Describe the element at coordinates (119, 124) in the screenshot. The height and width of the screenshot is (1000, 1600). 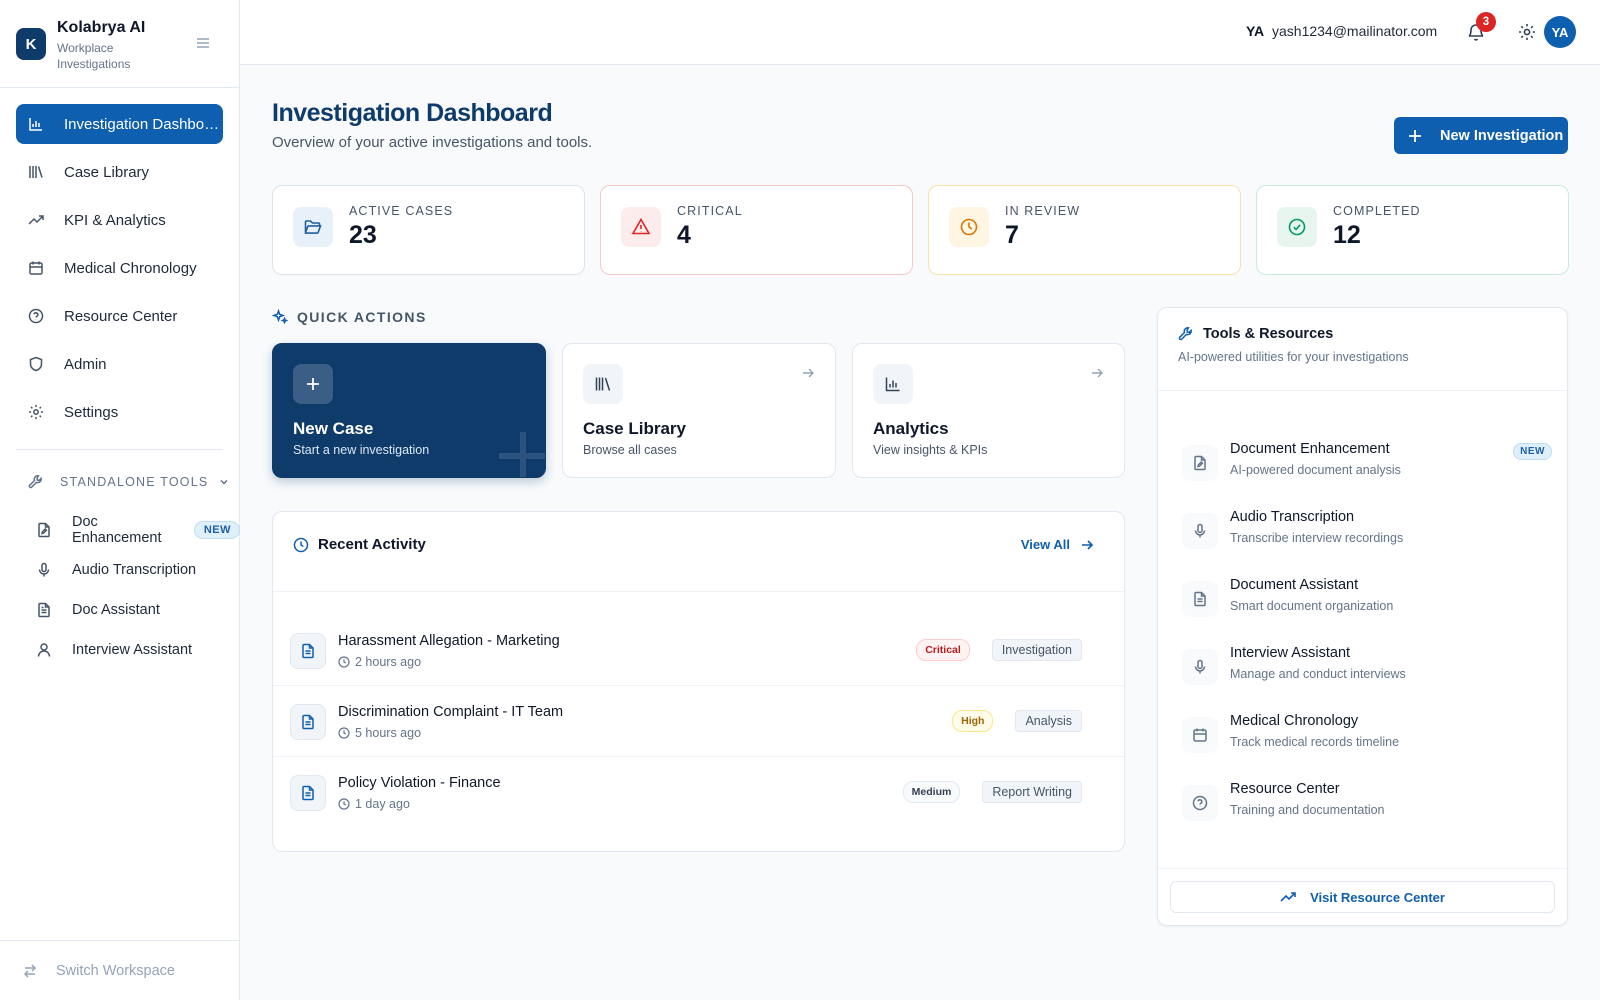
I see `sidebar-item-investigation-dashboard: Investigation Dashboard` at that location.